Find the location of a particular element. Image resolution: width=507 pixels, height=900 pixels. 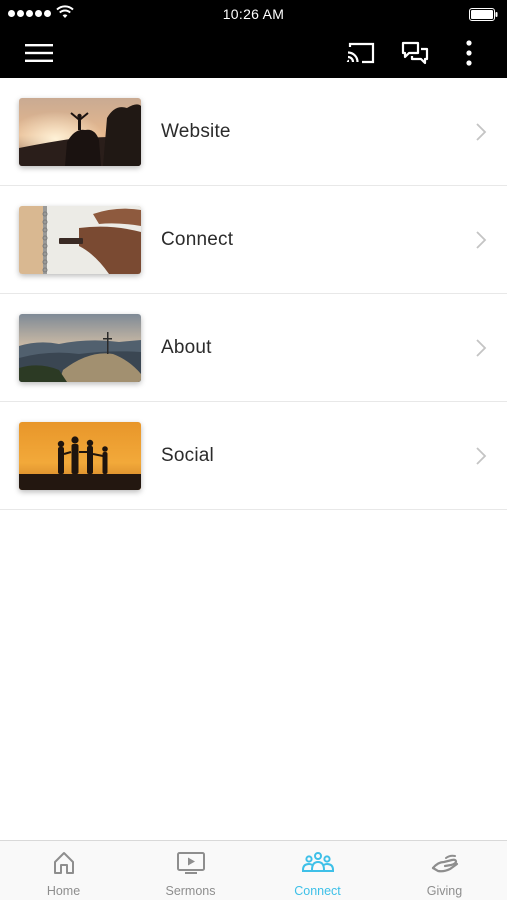

tab-label: Giving is located at coordinates (444, 891).